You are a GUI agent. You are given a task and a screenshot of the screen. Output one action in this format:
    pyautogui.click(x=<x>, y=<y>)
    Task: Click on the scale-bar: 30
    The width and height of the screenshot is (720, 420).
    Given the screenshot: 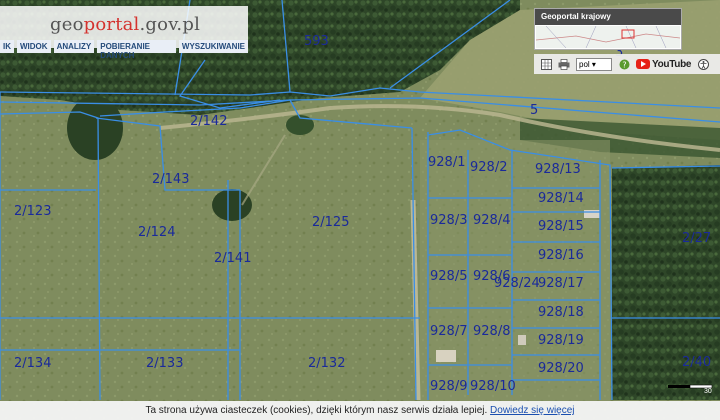 What is the action you would take?
    pyautogui.click(x=691, y=389)
    